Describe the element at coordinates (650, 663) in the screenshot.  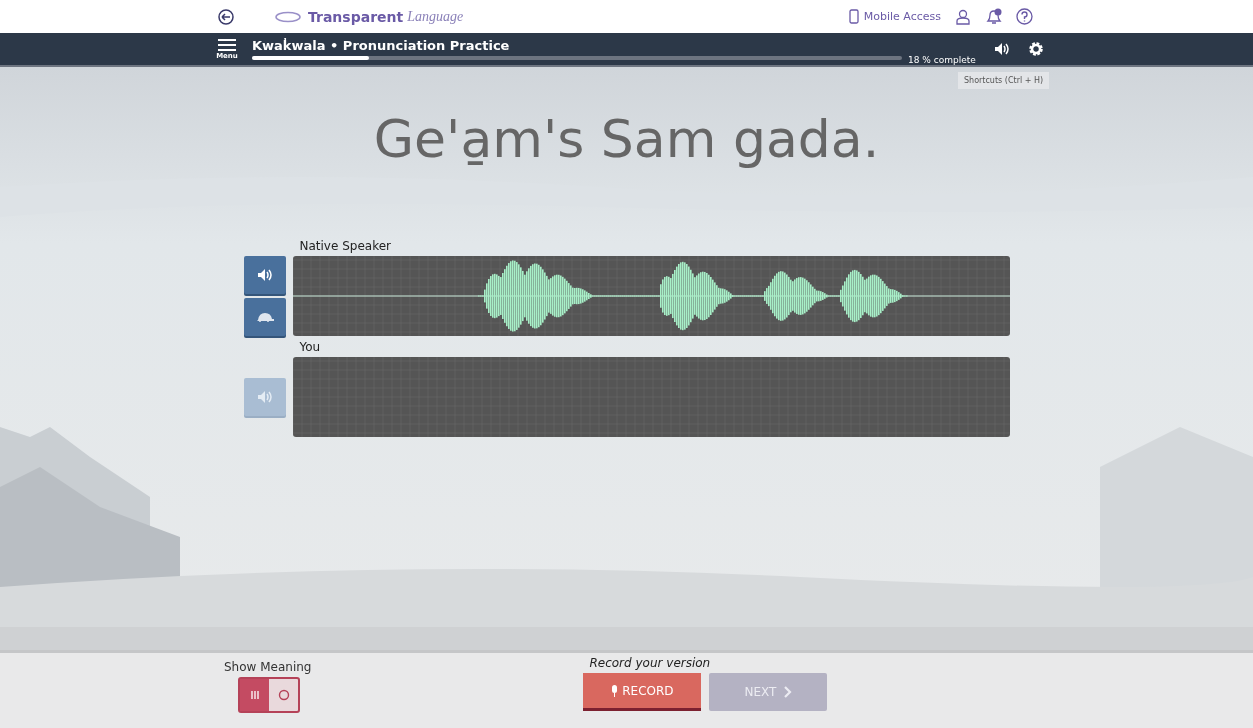
I see `record-hint: Record your version` at that location.